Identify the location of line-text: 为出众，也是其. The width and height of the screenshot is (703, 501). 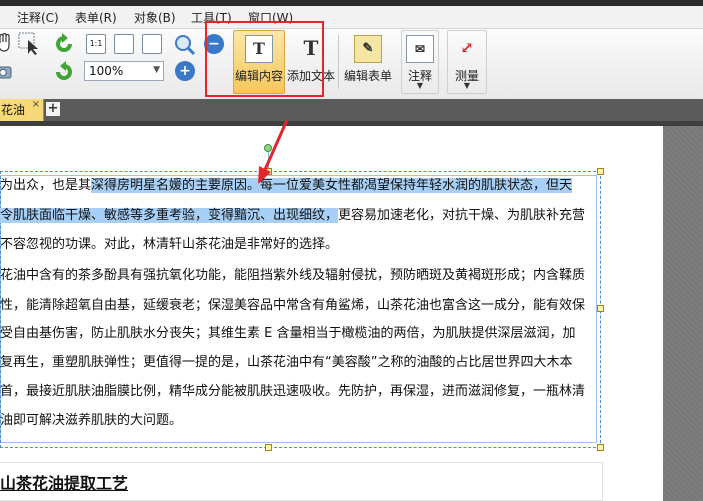
(46, 185).